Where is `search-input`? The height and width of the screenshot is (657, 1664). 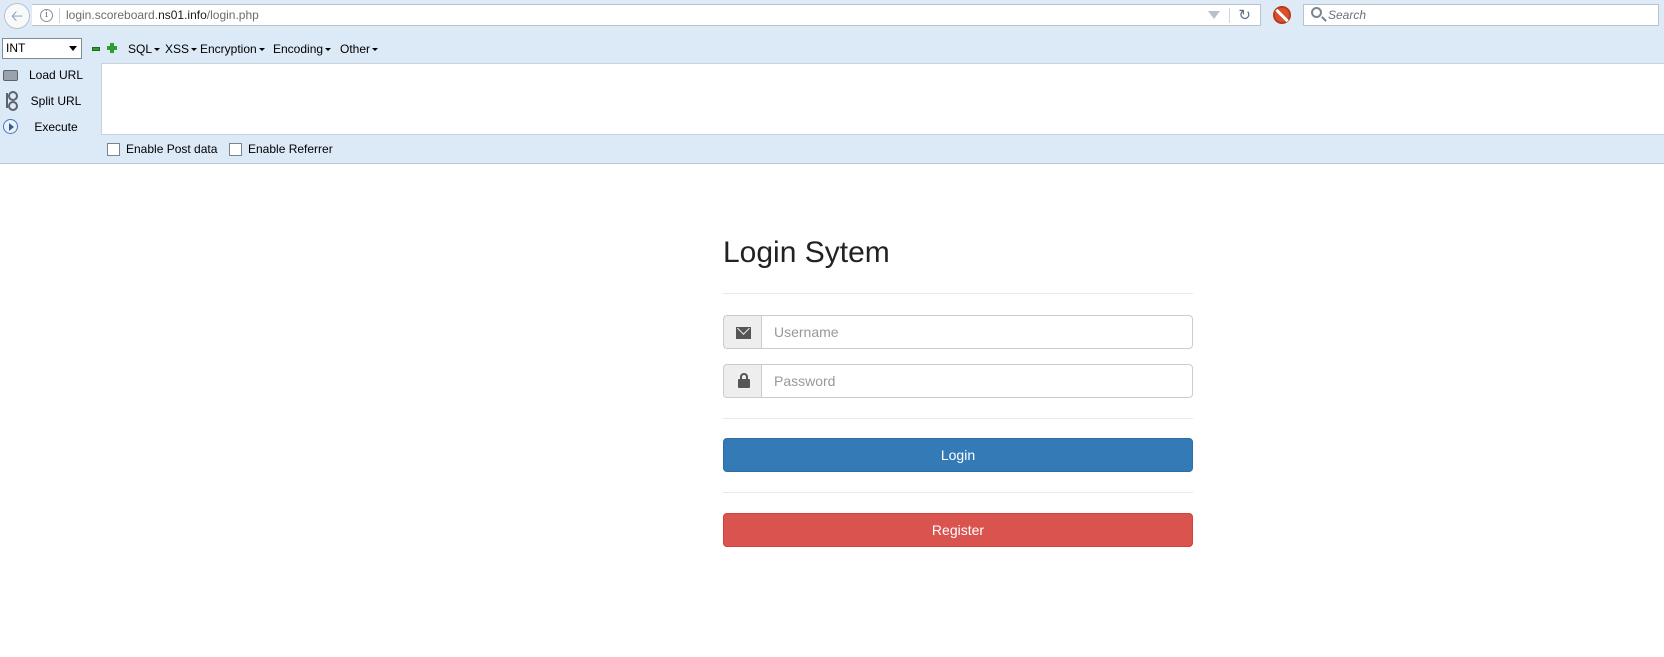
search-input is located at coordinates (1488, 15).